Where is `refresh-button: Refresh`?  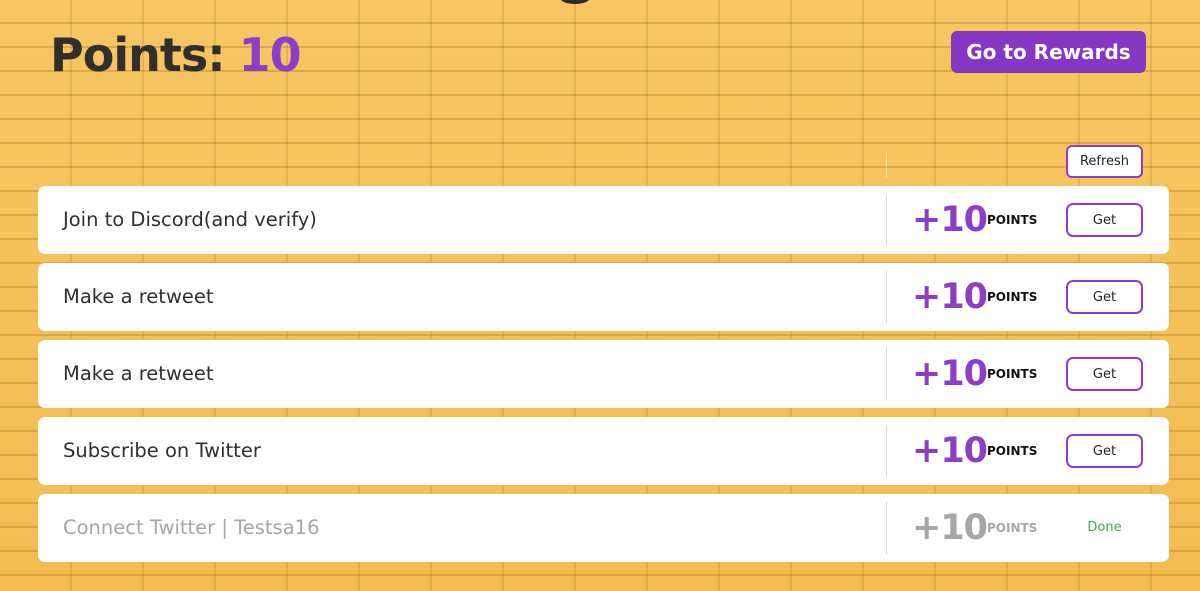
refresh-button: Refresh is located at coordinates (1104, 161).